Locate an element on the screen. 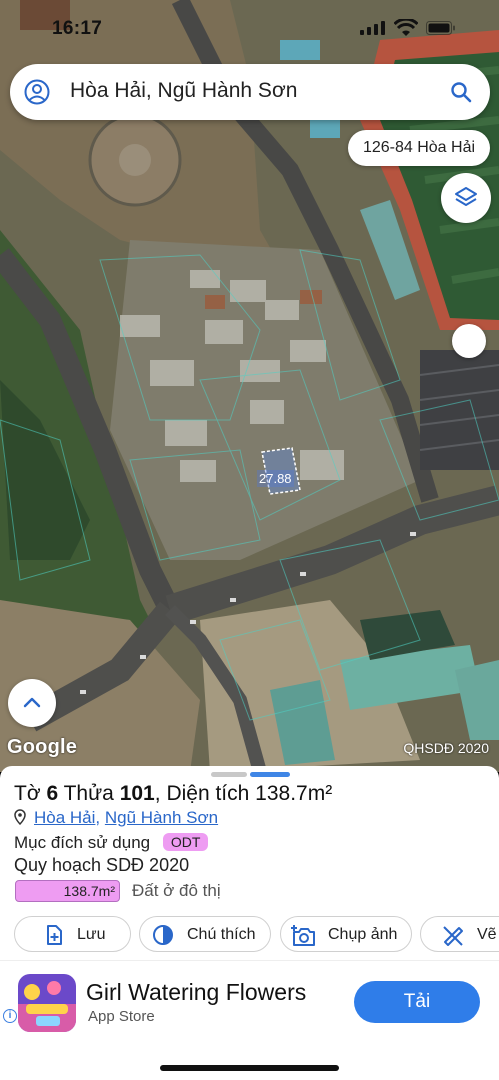 Image resolution: width=499 pixels, height=1080 pixels. address-chip: 126-84 Hòa Hải is located at coordinates (419, 148).